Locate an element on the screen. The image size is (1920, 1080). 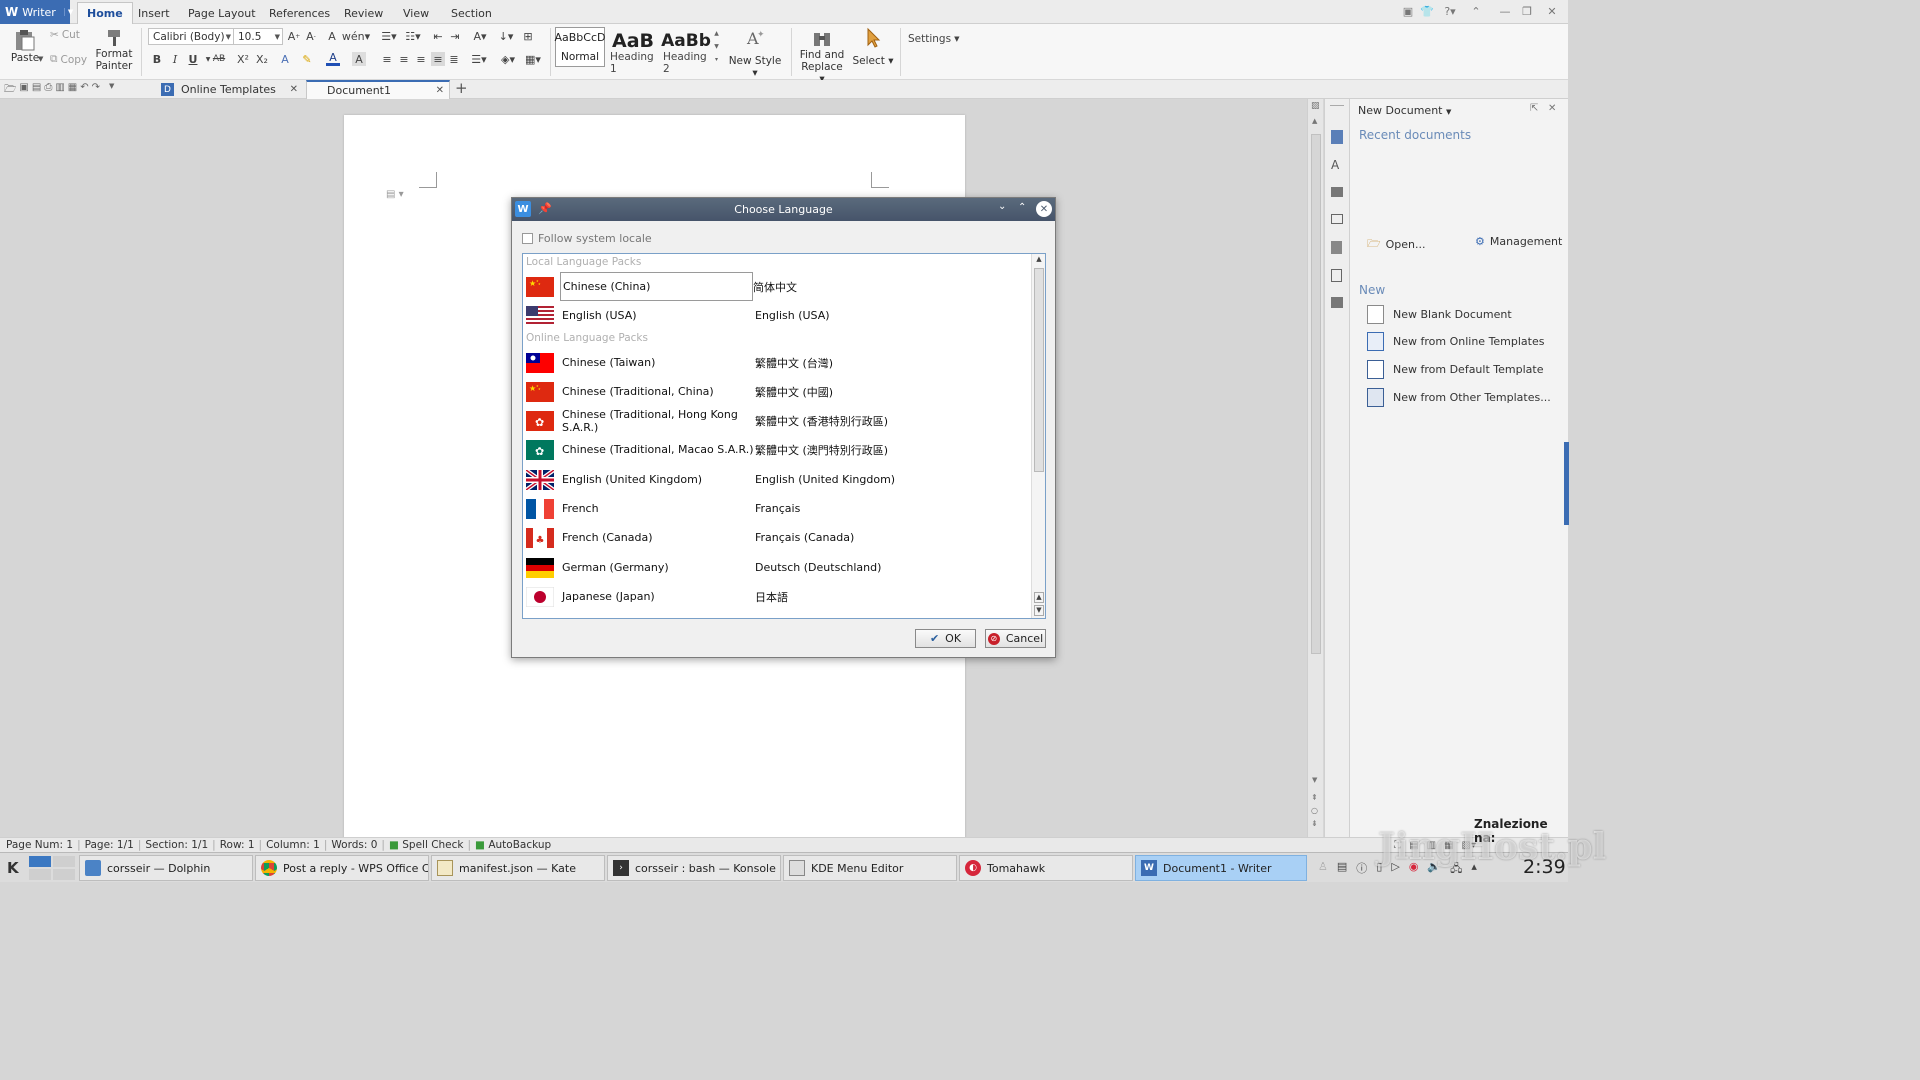
task-dolphin: corsseir — Dolphin is located at coordinates (166, 868).